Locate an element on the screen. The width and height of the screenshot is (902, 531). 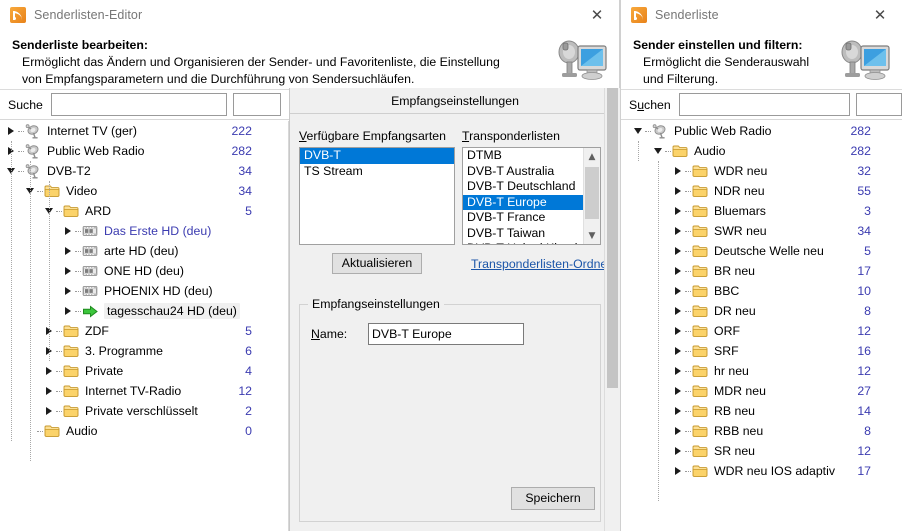
chevron-up-icon: ▲ is located at coordinates (592, 156).